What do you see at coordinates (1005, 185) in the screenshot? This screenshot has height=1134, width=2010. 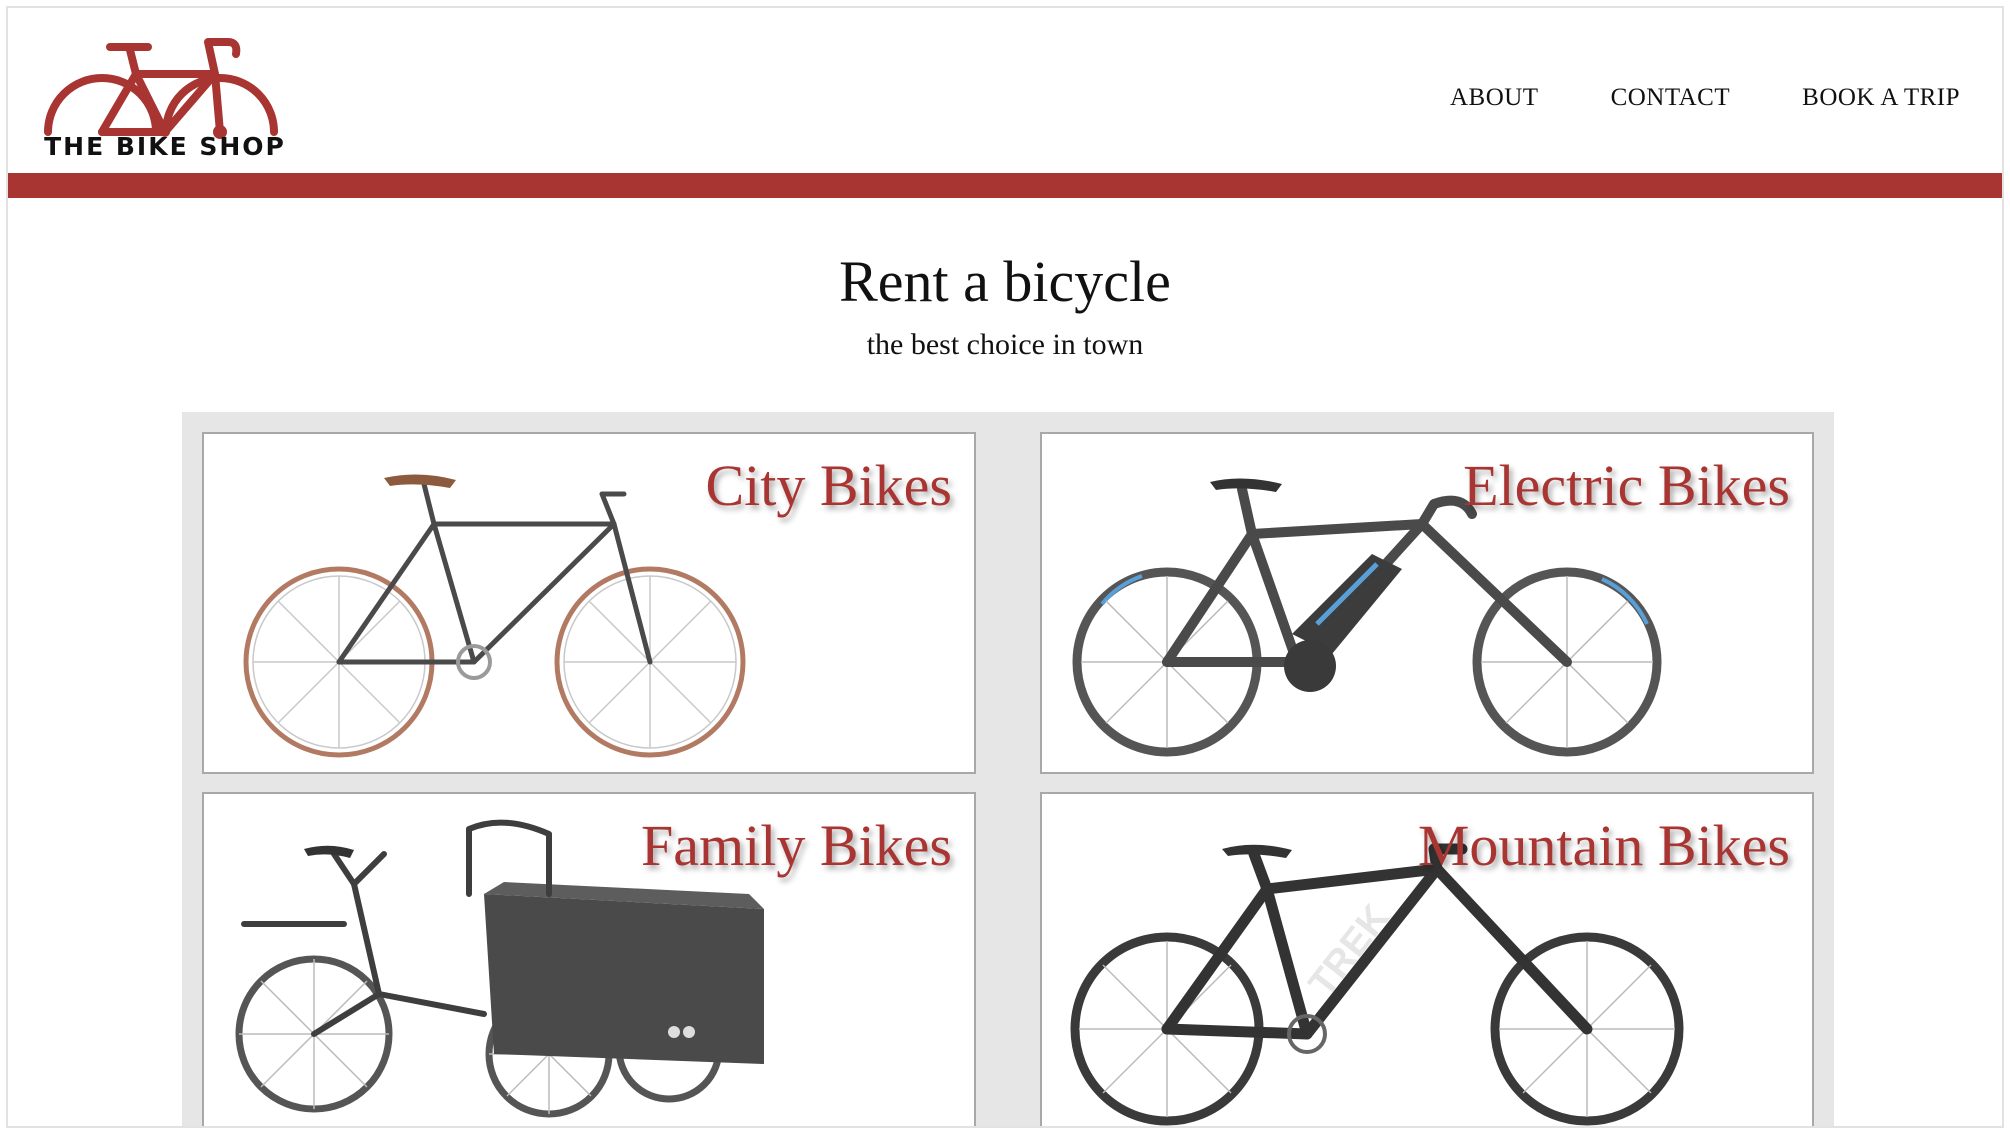 I see `header-divider` at bounding box center [1005, 185].